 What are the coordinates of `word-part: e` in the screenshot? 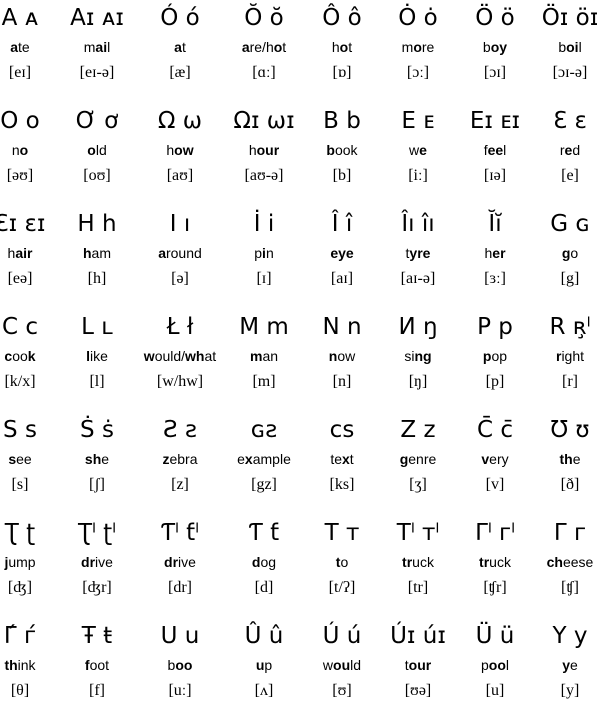 It's located at (574, 665).